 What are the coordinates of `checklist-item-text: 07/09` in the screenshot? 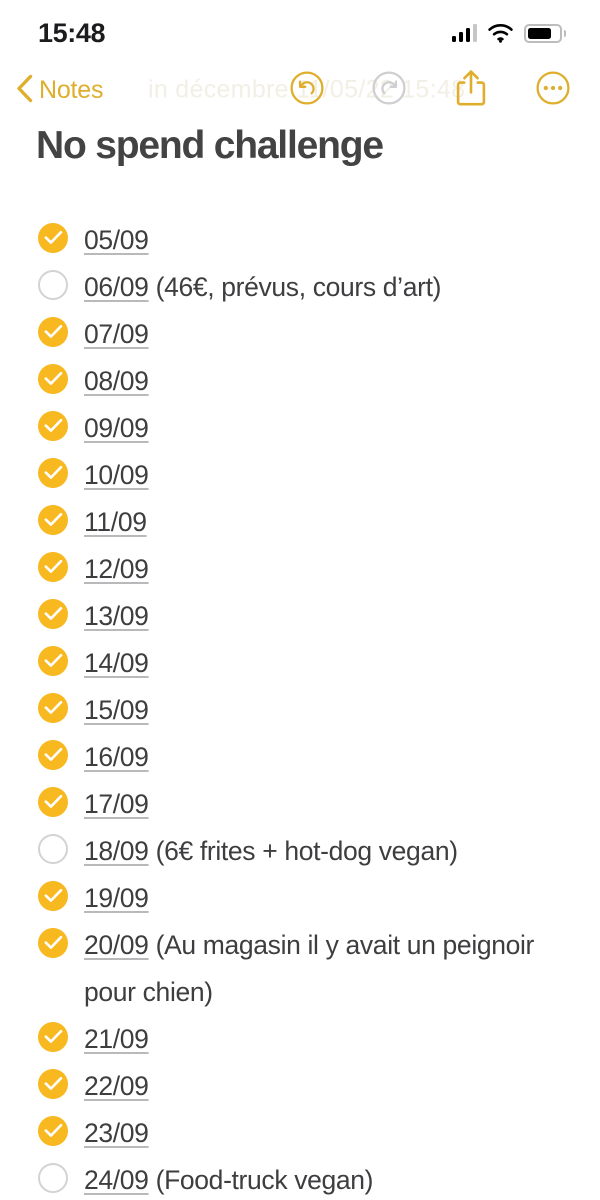 It's located at (116, 334).